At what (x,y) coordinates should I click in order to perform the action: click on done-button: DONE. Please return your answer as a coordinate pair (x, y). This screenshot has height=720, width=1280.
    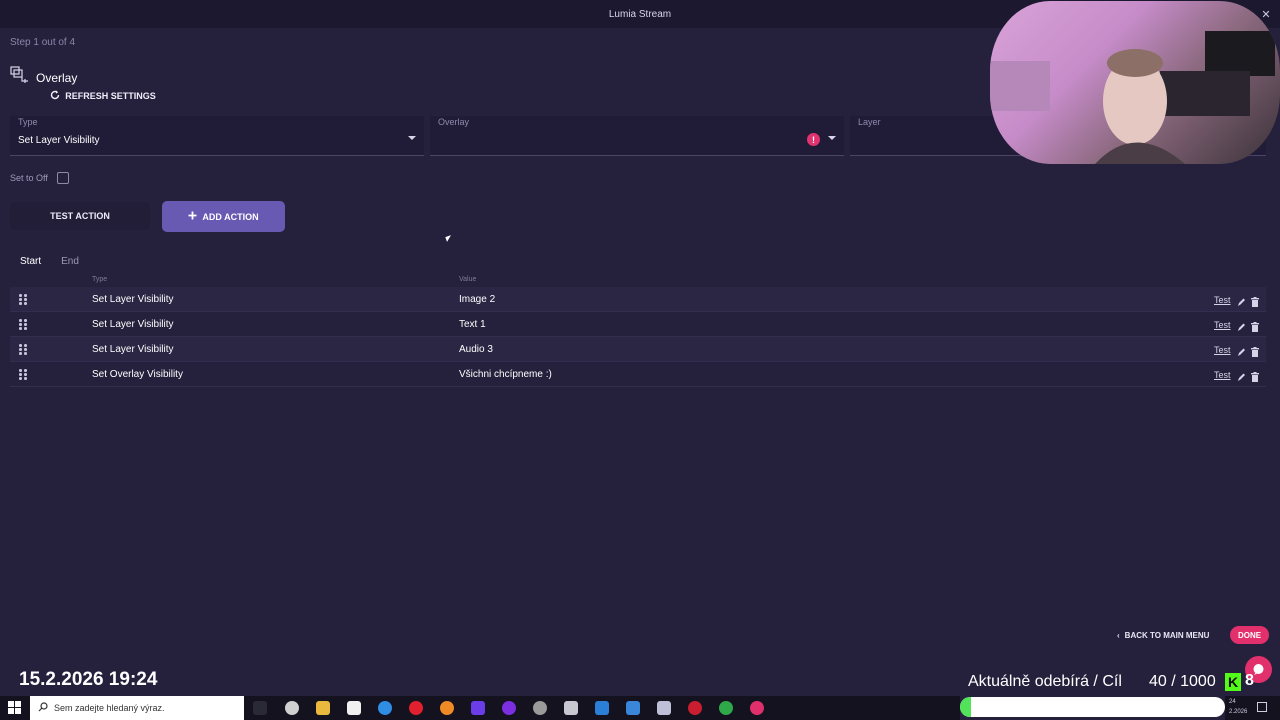
    Looking at the image, I should click on (1249, 635).